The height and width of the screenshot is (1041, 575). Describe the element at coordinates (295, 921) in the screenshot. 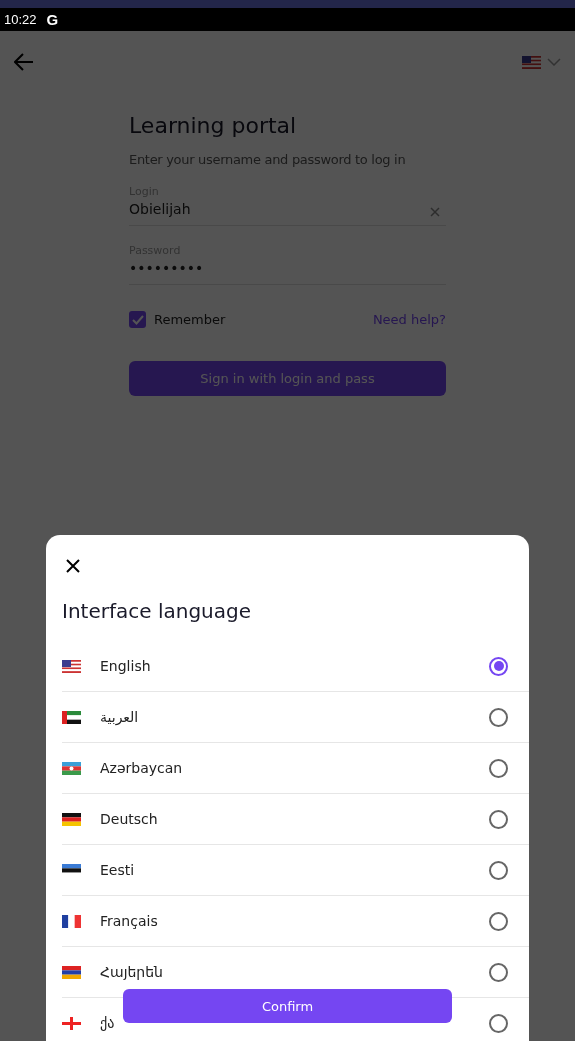

I see `language-option: Français` at that location.